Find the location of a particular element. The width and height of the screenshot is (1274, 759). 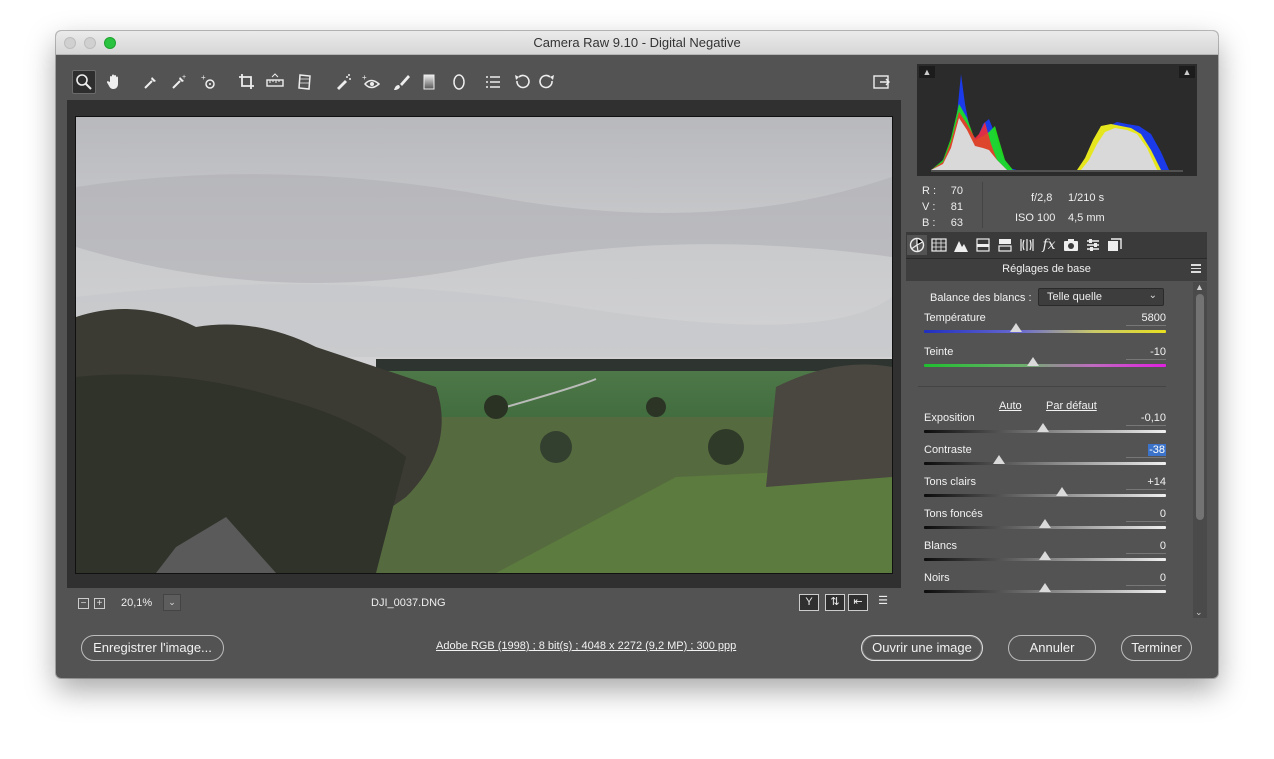

slider-track-contrast is located at coordinates (1045, 463).